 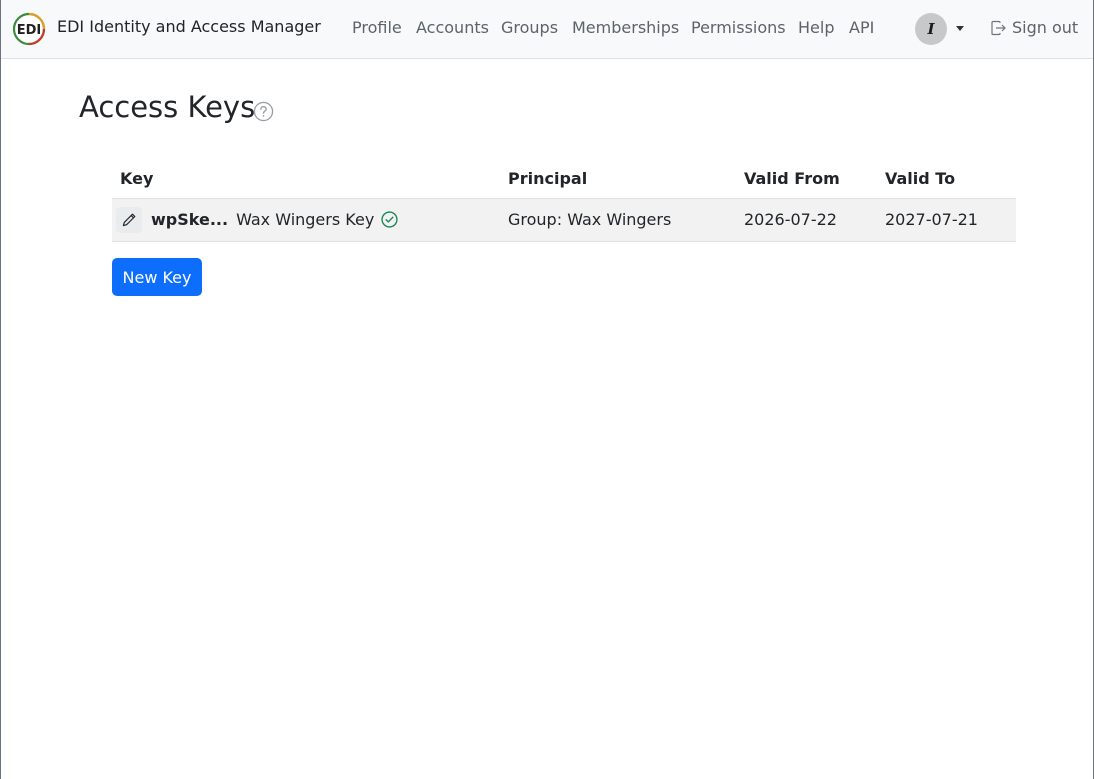 I want to click on table-header-row: Key Principal Valid From Valid To, so click(x=564, y=179).